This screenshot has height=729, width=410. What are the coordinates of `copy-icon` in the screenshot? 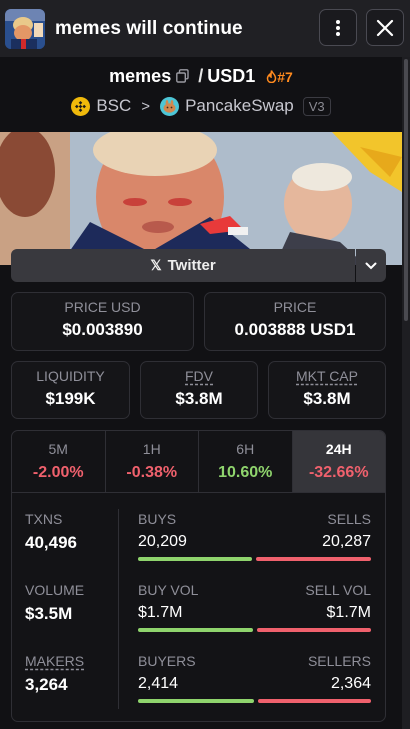 It's located at (182, 77).